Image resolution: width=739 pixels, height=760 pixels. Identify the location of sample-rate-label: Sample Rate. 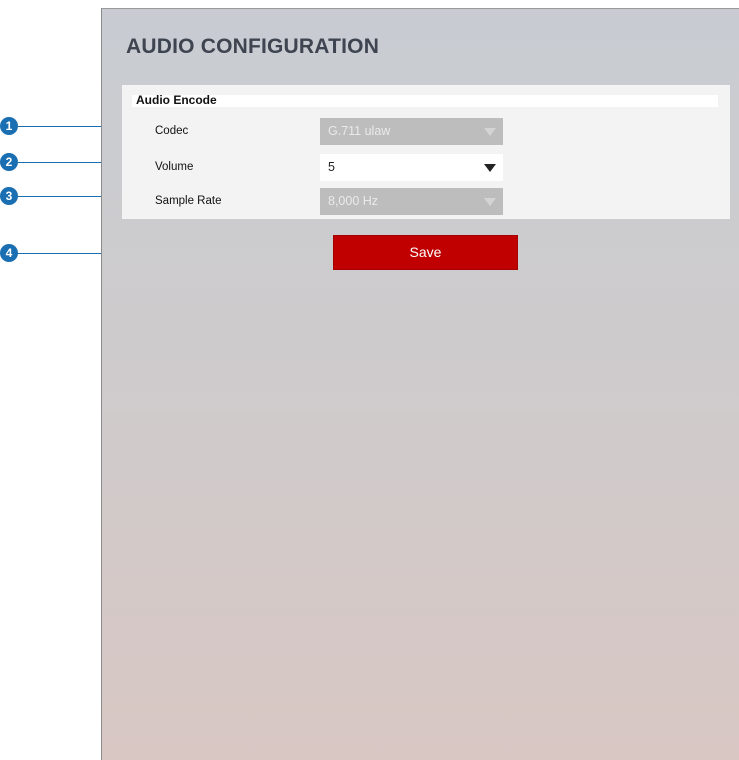
(188, 201).